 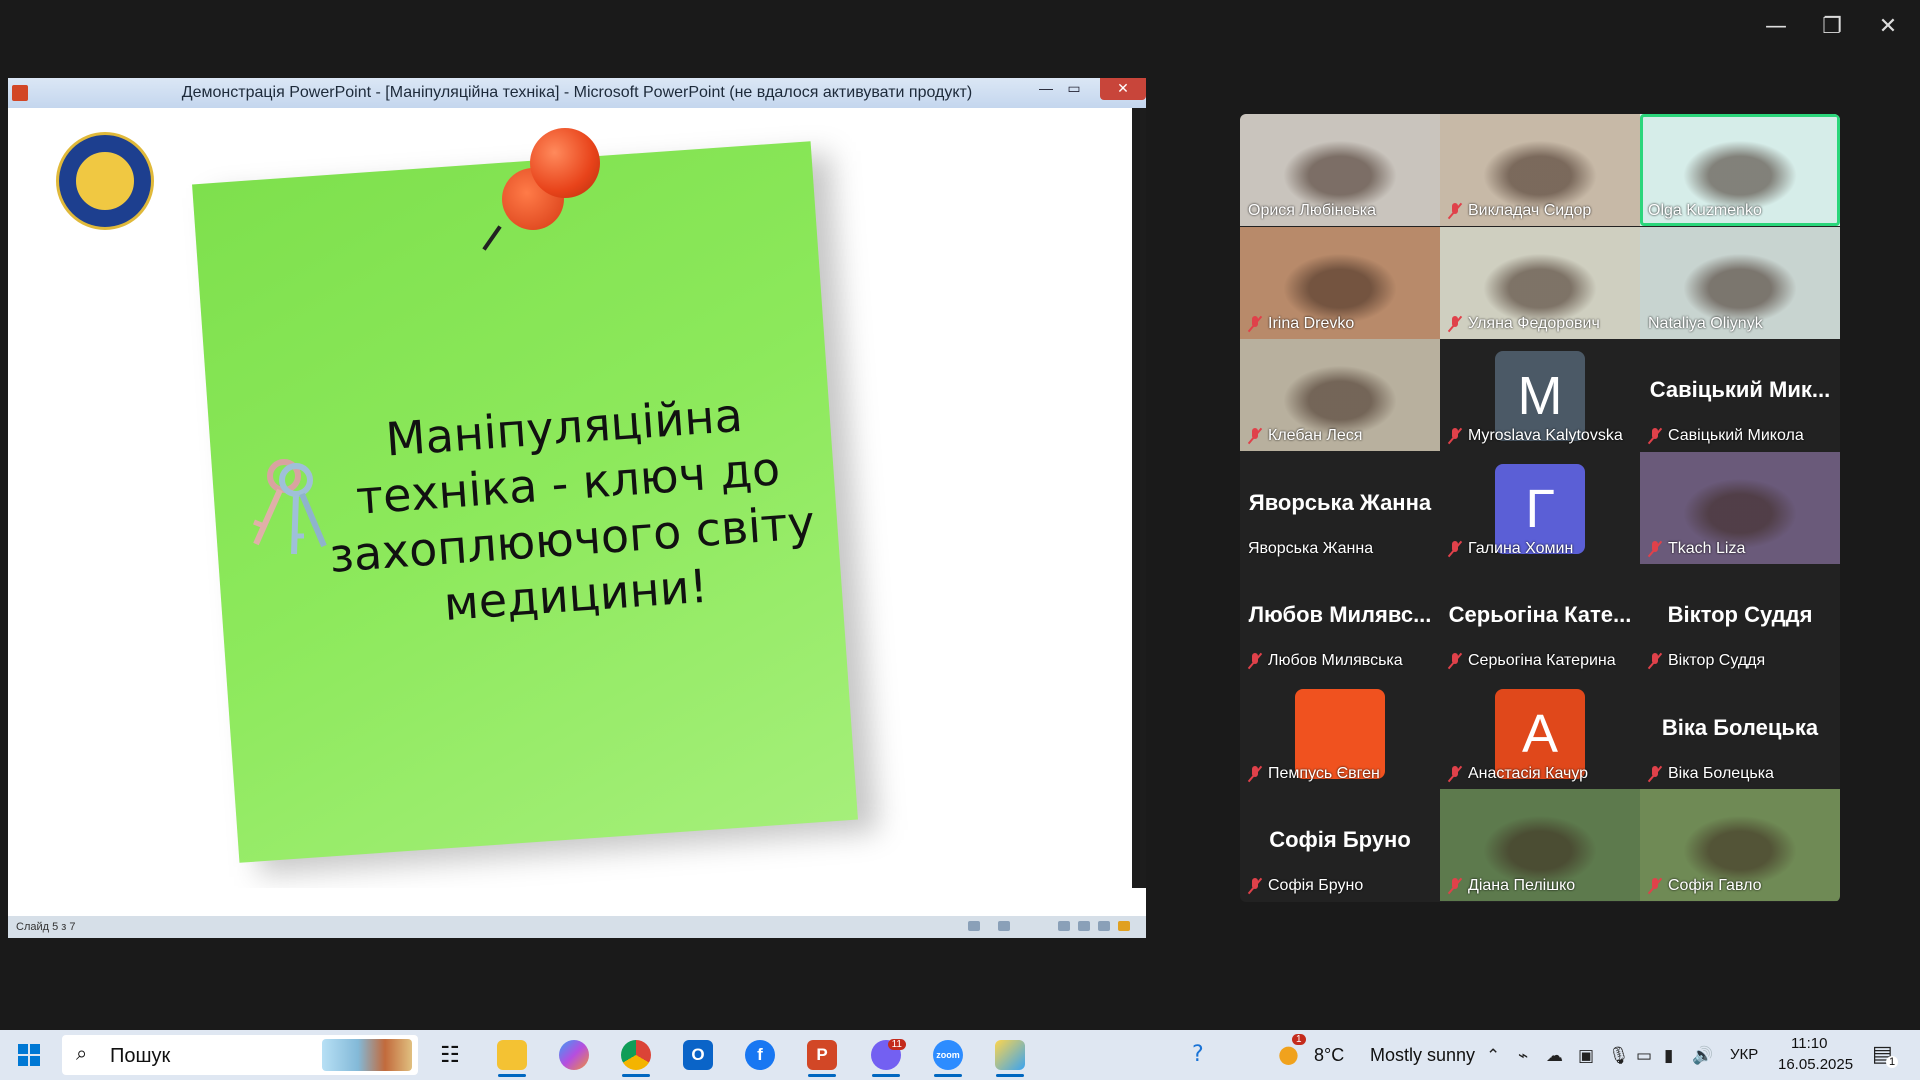 I want to click on start-button, so click(x=29, y=1055).